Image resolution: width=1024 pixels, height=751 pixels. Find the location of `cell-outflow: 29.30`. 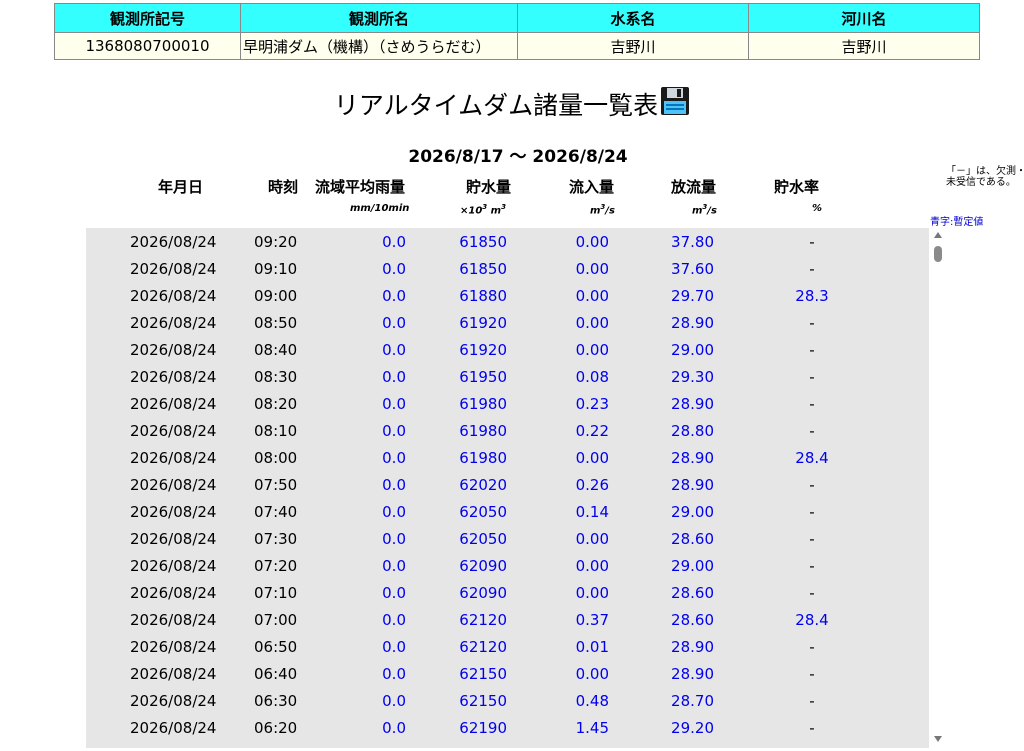

cell-outflow: 29.30 is located at coordinates (692, 377).